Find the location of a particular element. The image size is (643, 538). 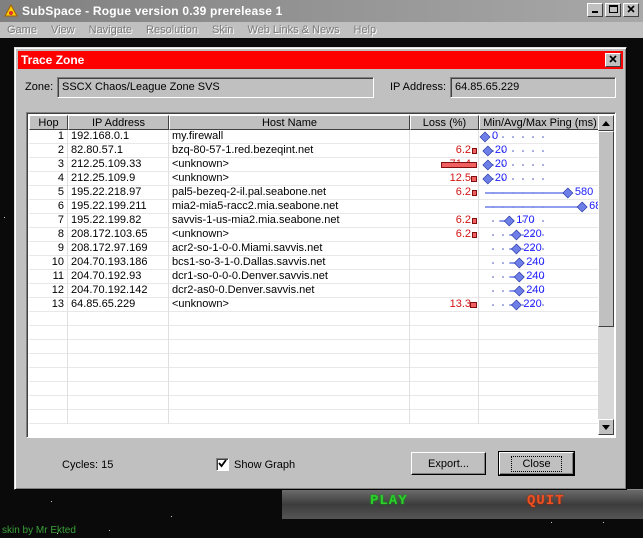

quit-button: QUIT is located at coordinates (546, 501).